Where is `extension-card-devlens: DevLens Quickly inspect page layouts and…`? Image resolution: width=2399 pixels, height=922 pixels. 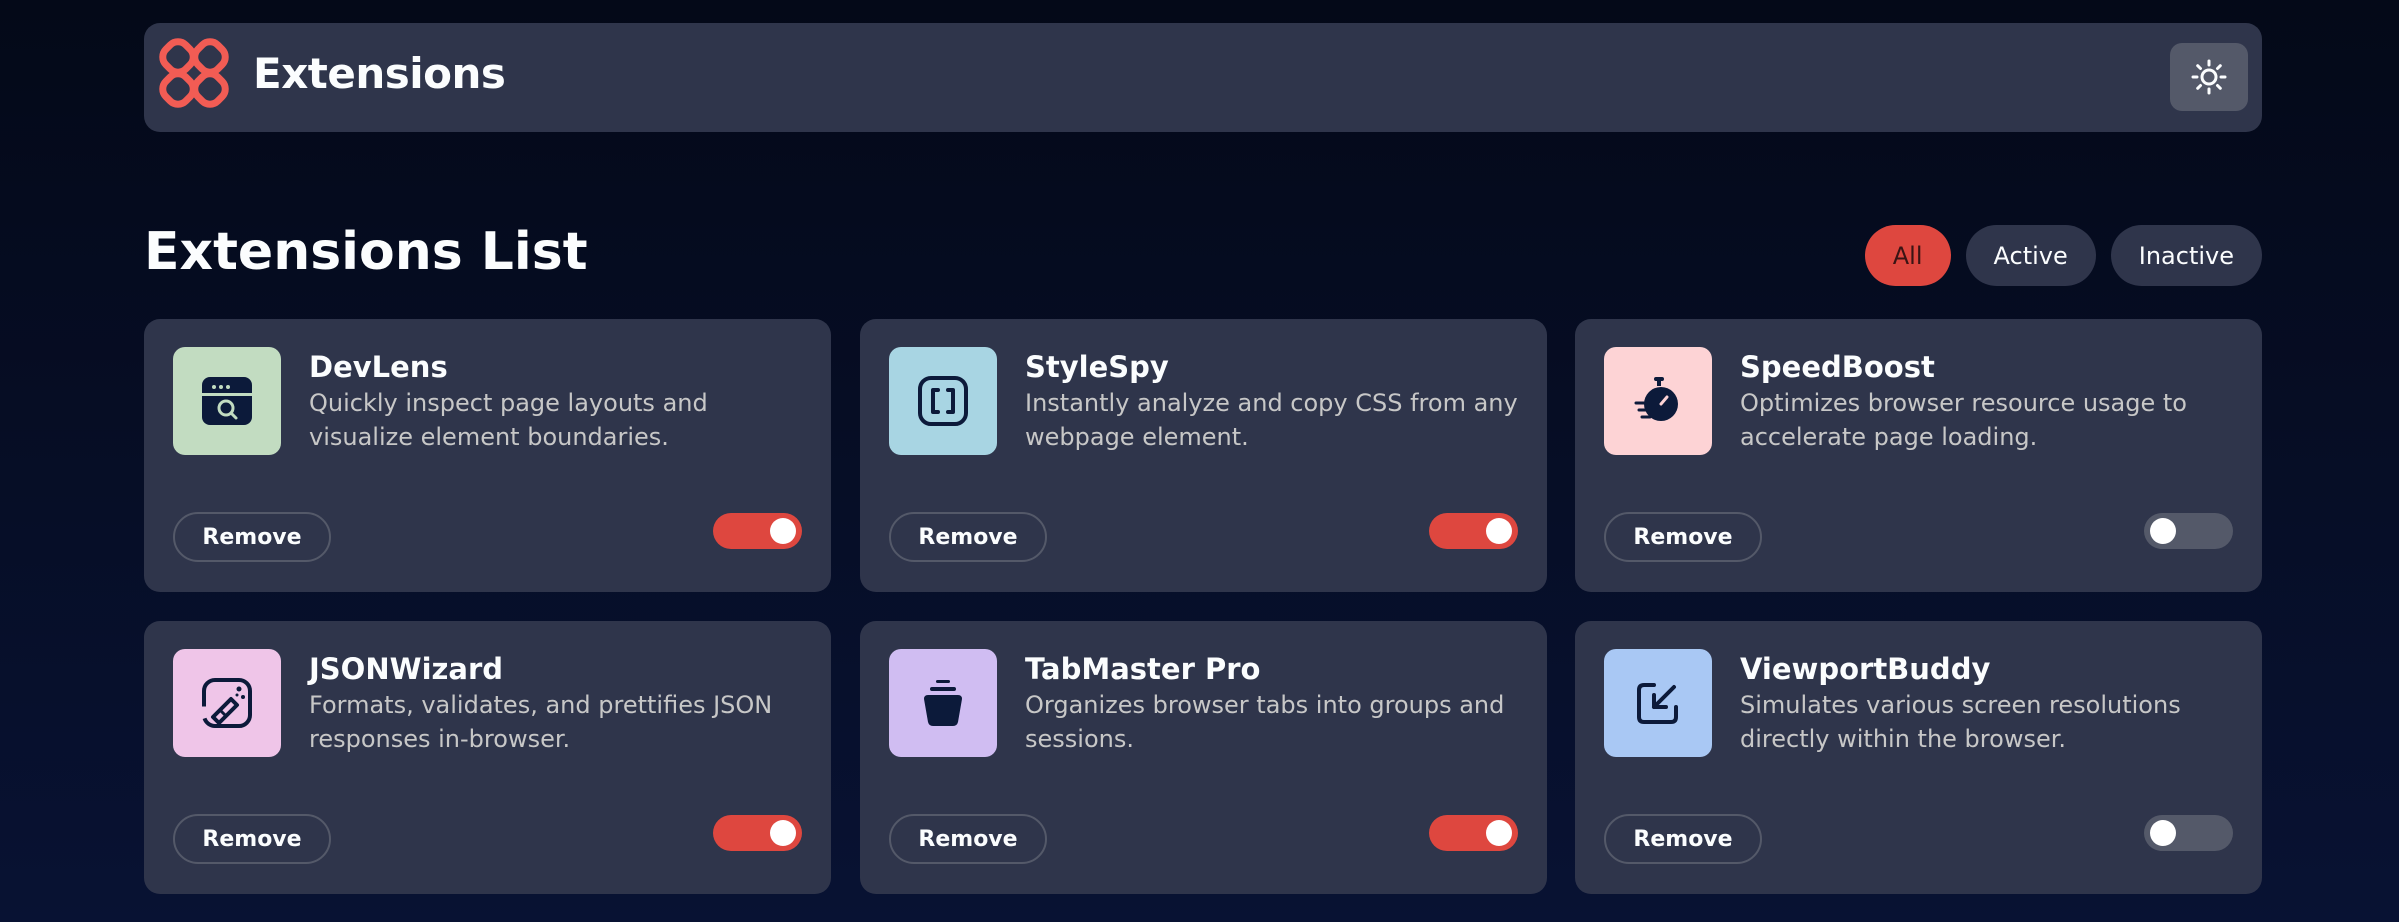
extension-card-devlens: DevLens Quickly inspect page layouts and… is located at coordinates (487, 455).